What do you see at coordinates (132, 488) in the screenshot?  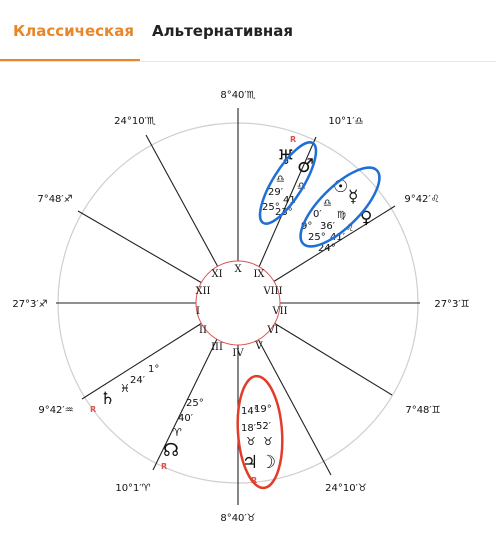 I see `cusp-label-3: 10°1′♈` at bounding box center [132, 488].